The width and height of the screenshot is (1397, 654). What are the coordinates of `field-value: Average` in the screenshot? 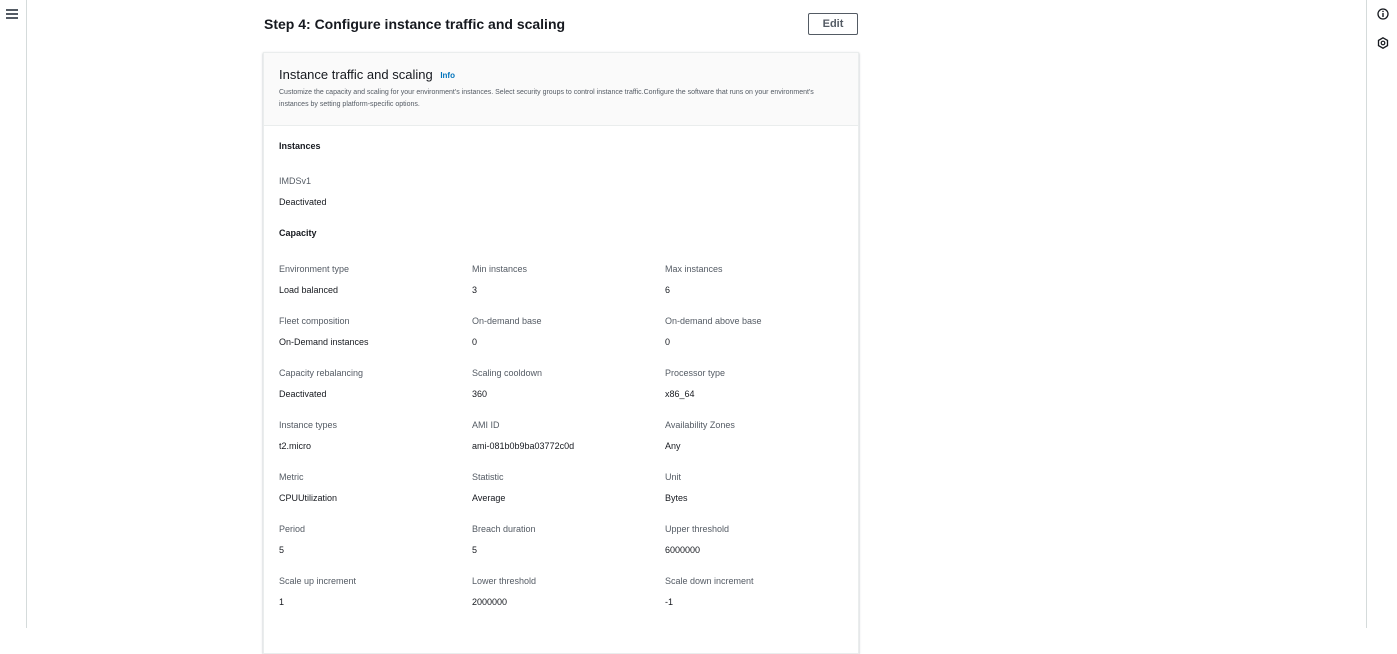 It's located at (489, 498).